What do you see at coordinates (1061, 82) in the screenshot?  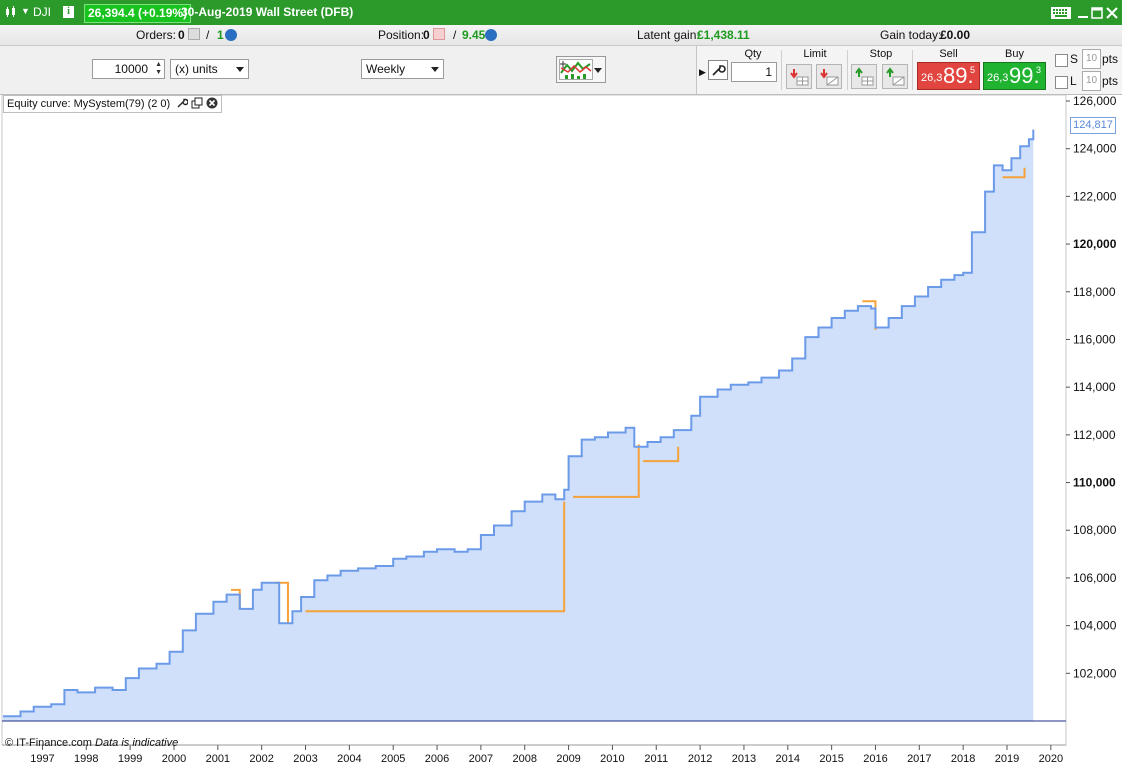 I see `limit-checkbox` at bounding box center [1061, 82].